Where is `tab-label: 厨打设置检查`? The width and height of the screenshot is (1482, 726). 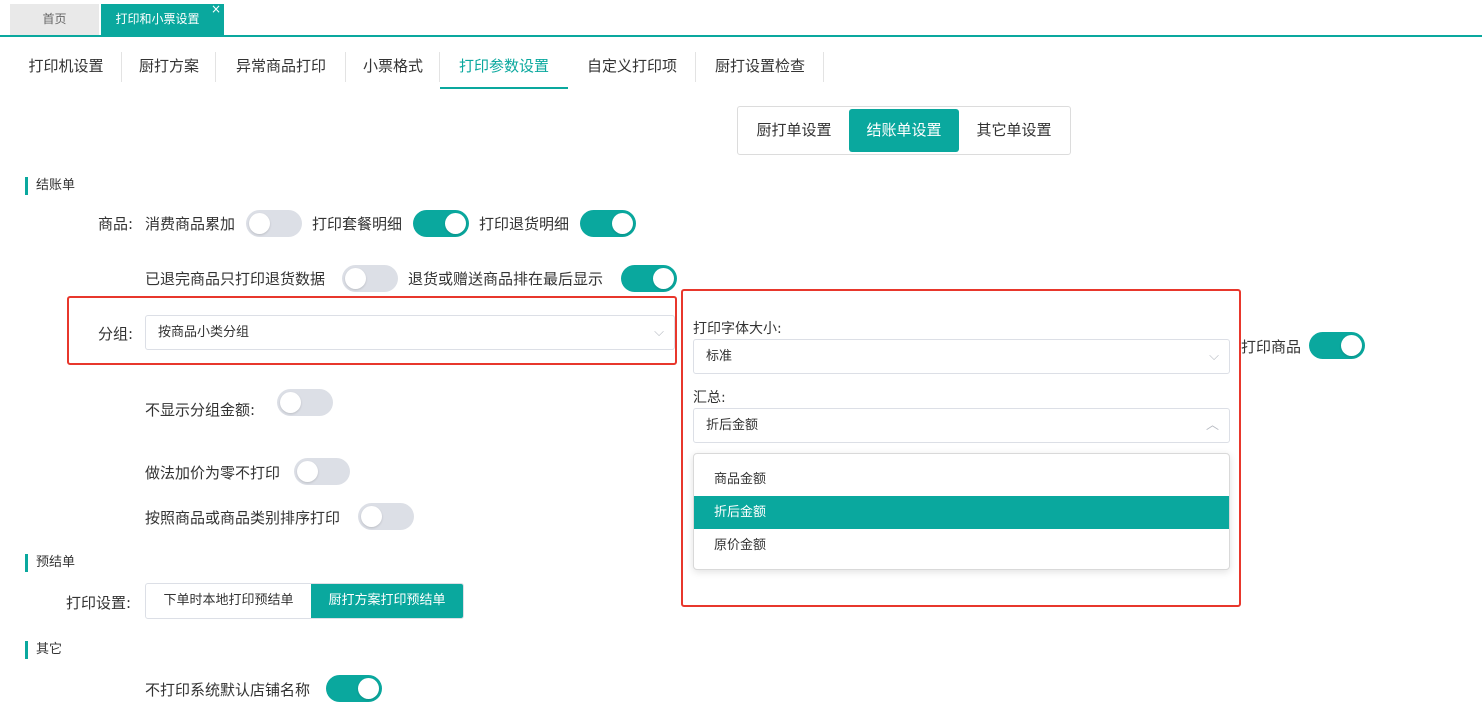 tab-label: 厨打设置检查 is located at coordinates (759, 66).